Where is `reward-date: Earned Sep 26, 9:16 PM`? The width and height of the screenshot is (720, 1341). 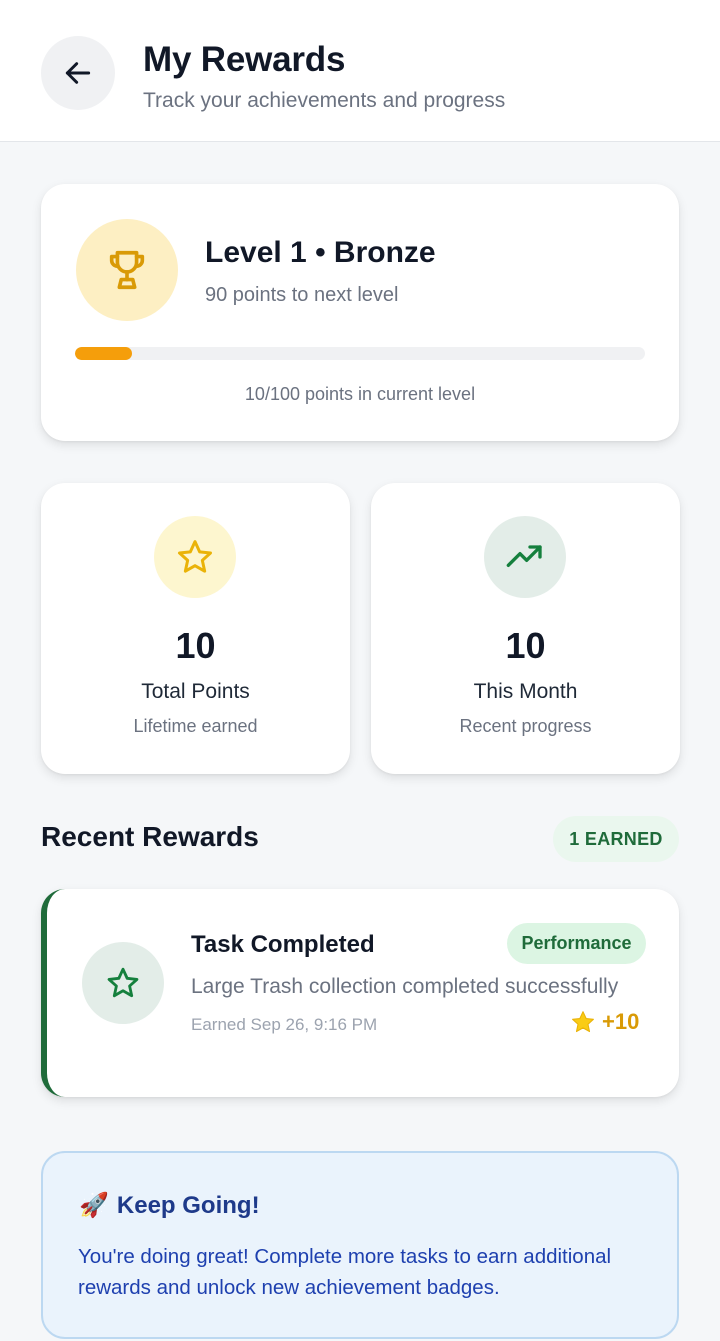 reward-date: Earned Sep 26, 9:16 PM is located at coordinates (284, 1024).